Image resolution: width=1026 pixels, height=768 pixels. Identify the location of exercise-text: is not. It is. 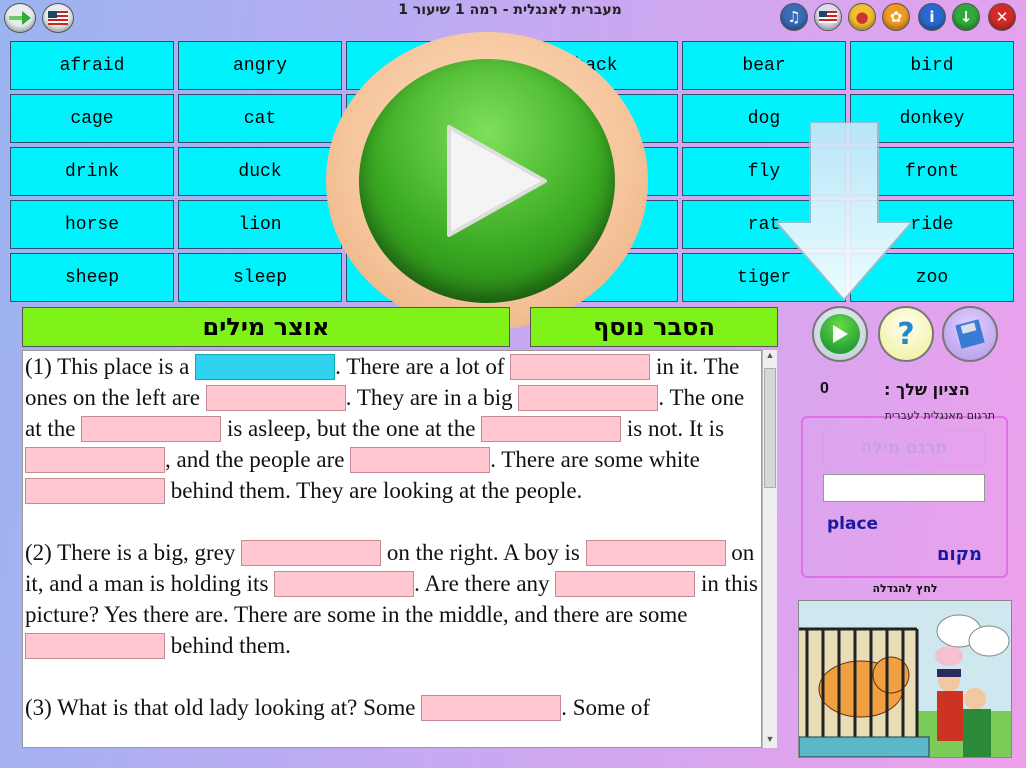
(673, 428).